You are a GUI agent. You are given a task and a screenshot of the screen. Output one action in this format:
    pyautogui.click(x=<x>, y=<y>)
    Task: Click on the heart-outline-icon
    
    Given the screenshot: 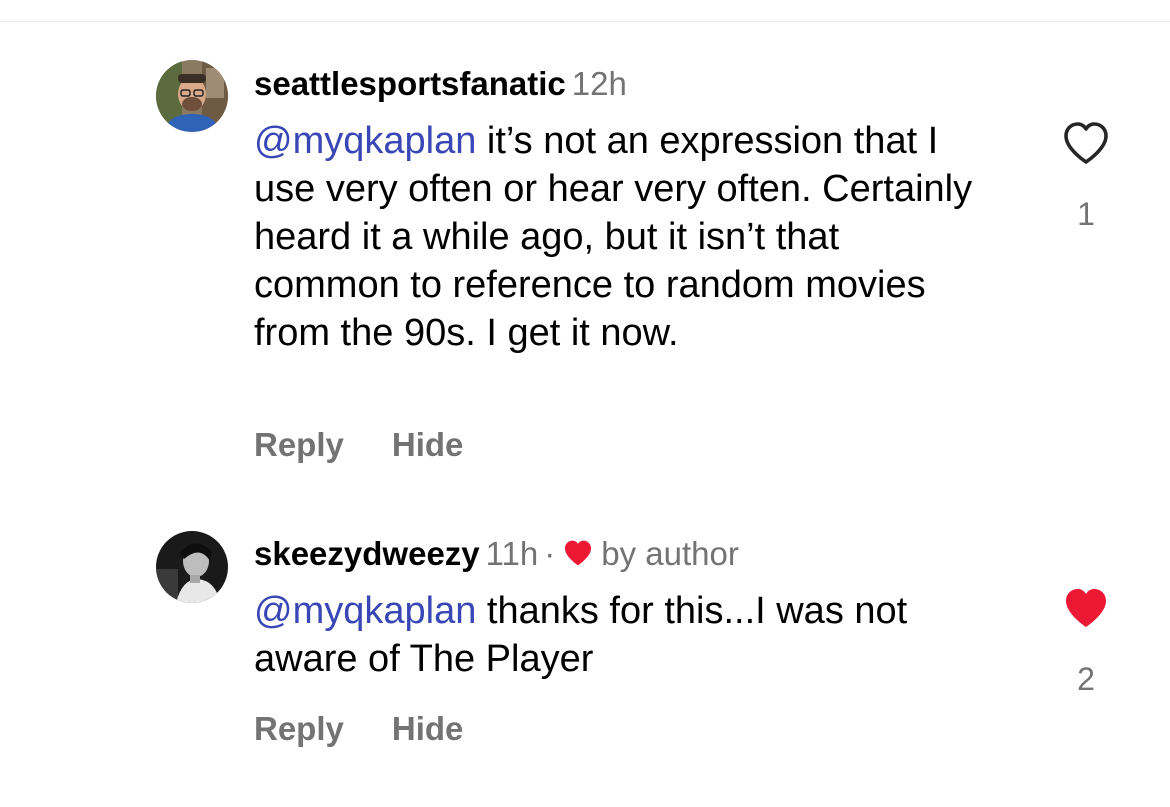 What is the action you would take?
    pyautogui.click(x=1086, y=143)
    